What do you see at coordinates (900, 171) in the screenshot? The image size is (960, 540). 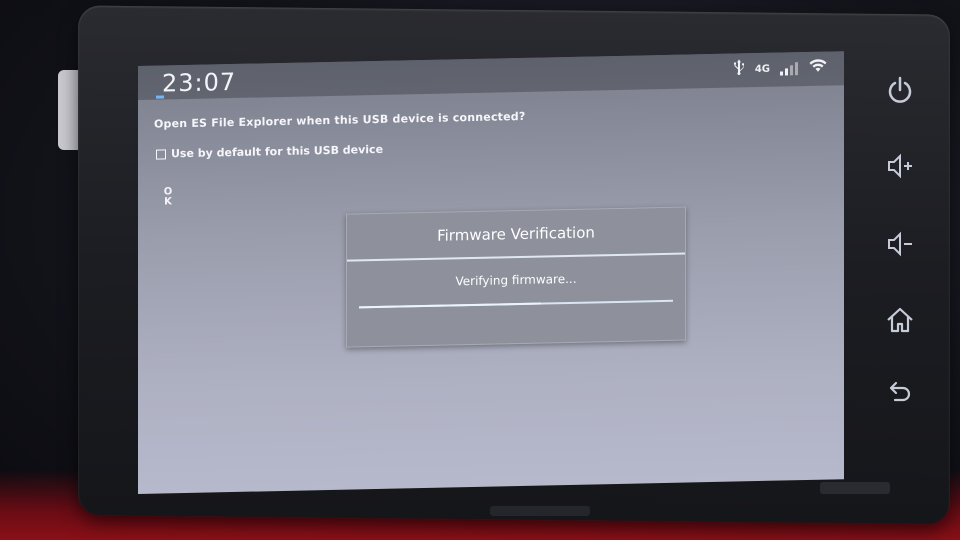 I see `volume-up-icon` at bounding box center [900, 171].